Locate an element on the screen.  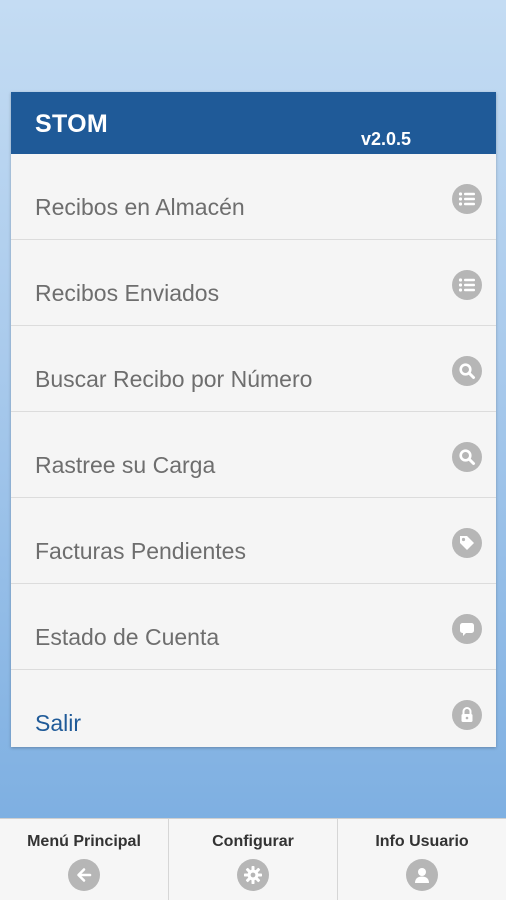
bottom-tab-bar: Menú Principal Configurar Info Usuario is located at coordinates (253, 859).